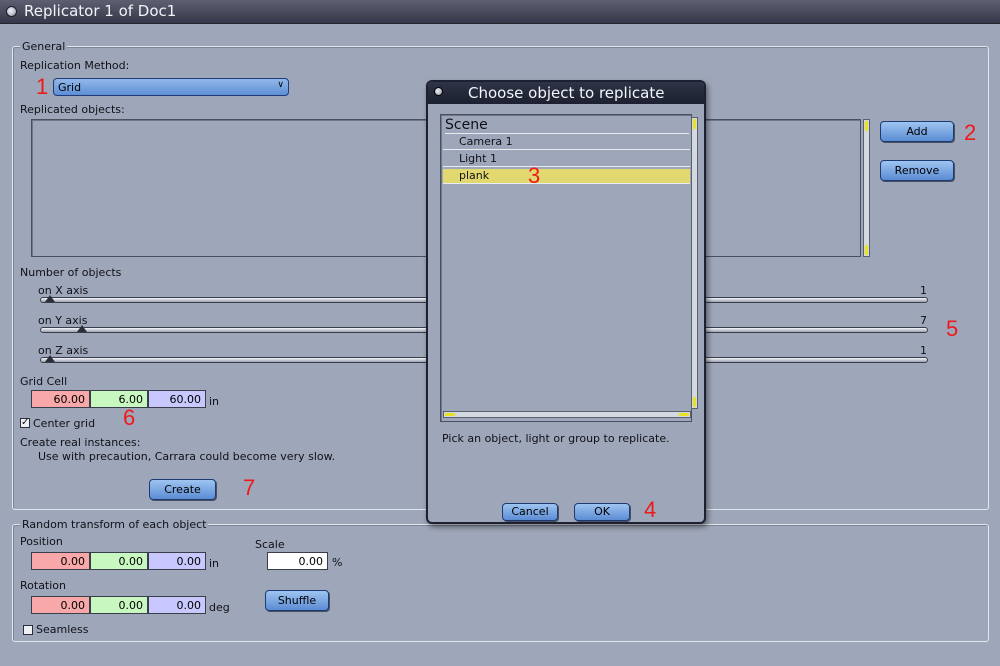  What do you see at coordinates (177, 561) in the screenshot?
I see `position-z-field: 0.00` at bounding box center [177, 561].